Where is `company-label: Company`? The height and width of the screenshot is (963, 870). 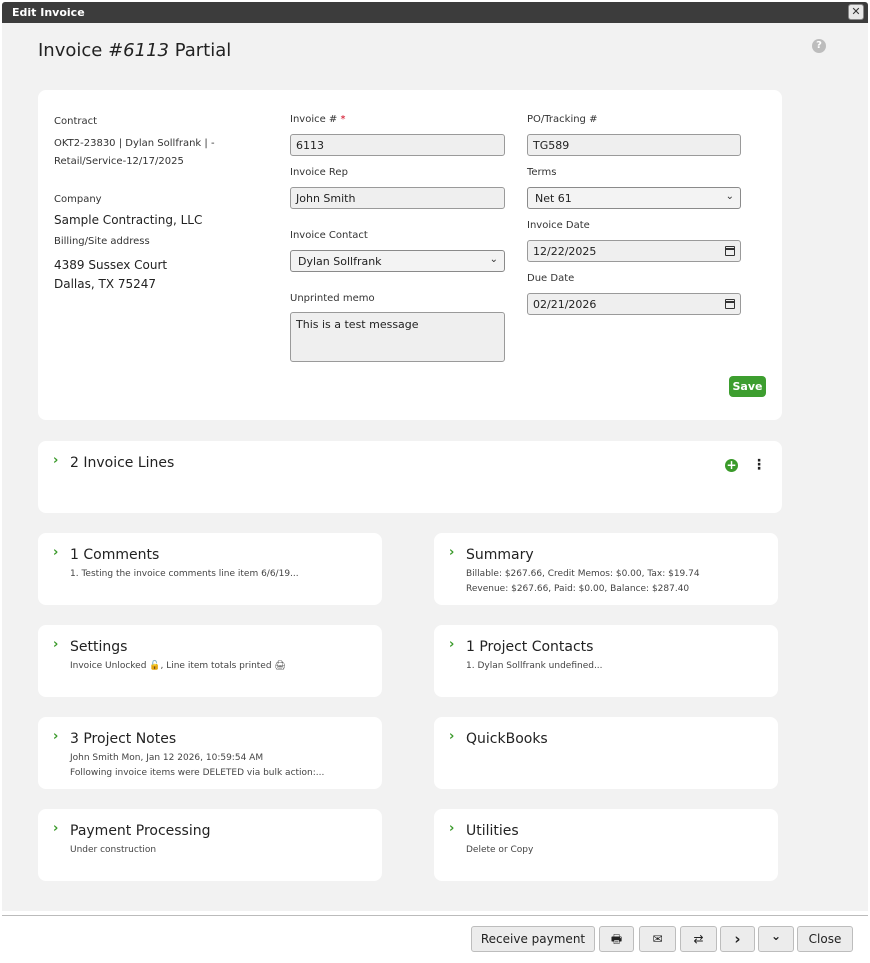
company-label: Company is located at coordinates (78, 199).